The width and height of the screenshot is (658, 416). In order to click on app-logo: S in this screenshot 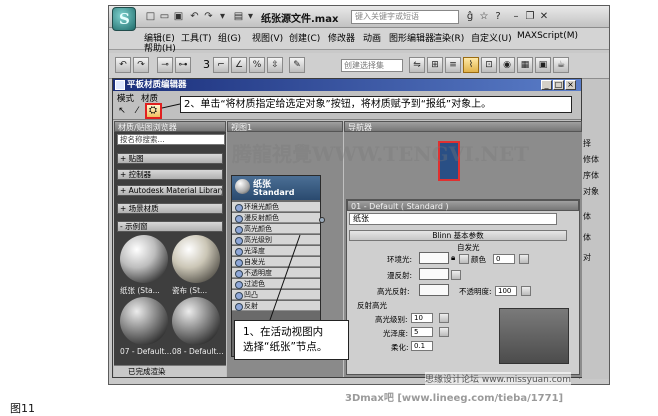, I will do `click(124, 19)`.